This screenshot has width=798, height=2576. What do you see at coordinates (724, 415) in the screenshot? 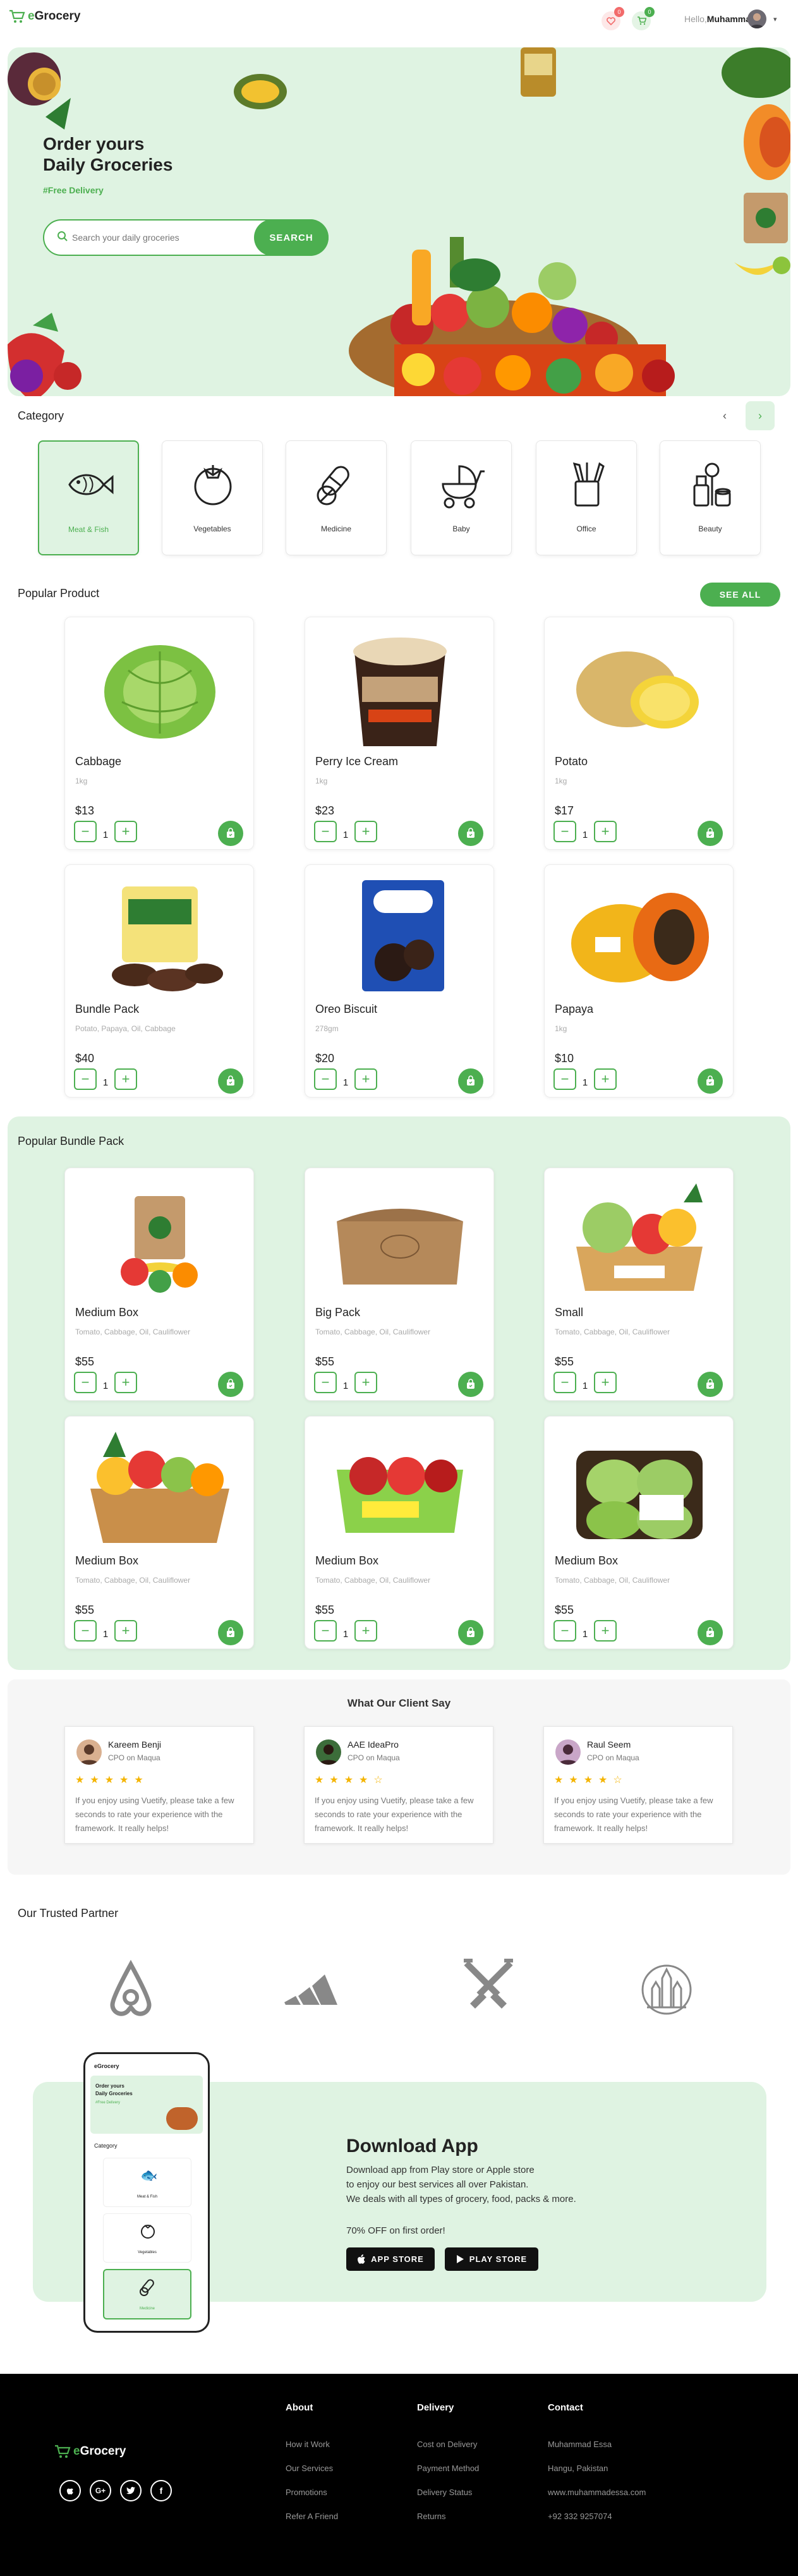
I see `category-prev-button: ‹` at bounding box center [724, 415].